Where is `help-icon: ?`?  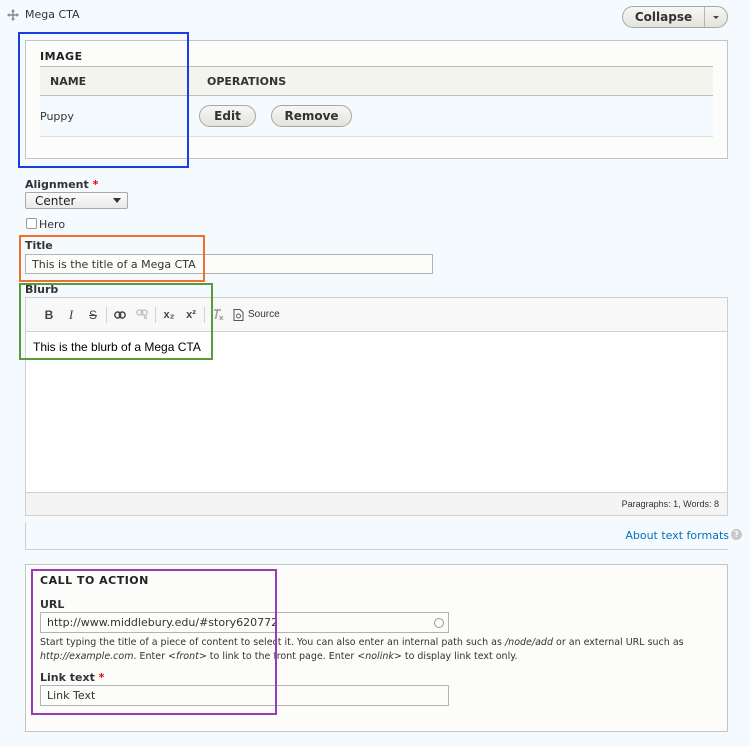 help-icon: ? is located at coordinates (736, 534).